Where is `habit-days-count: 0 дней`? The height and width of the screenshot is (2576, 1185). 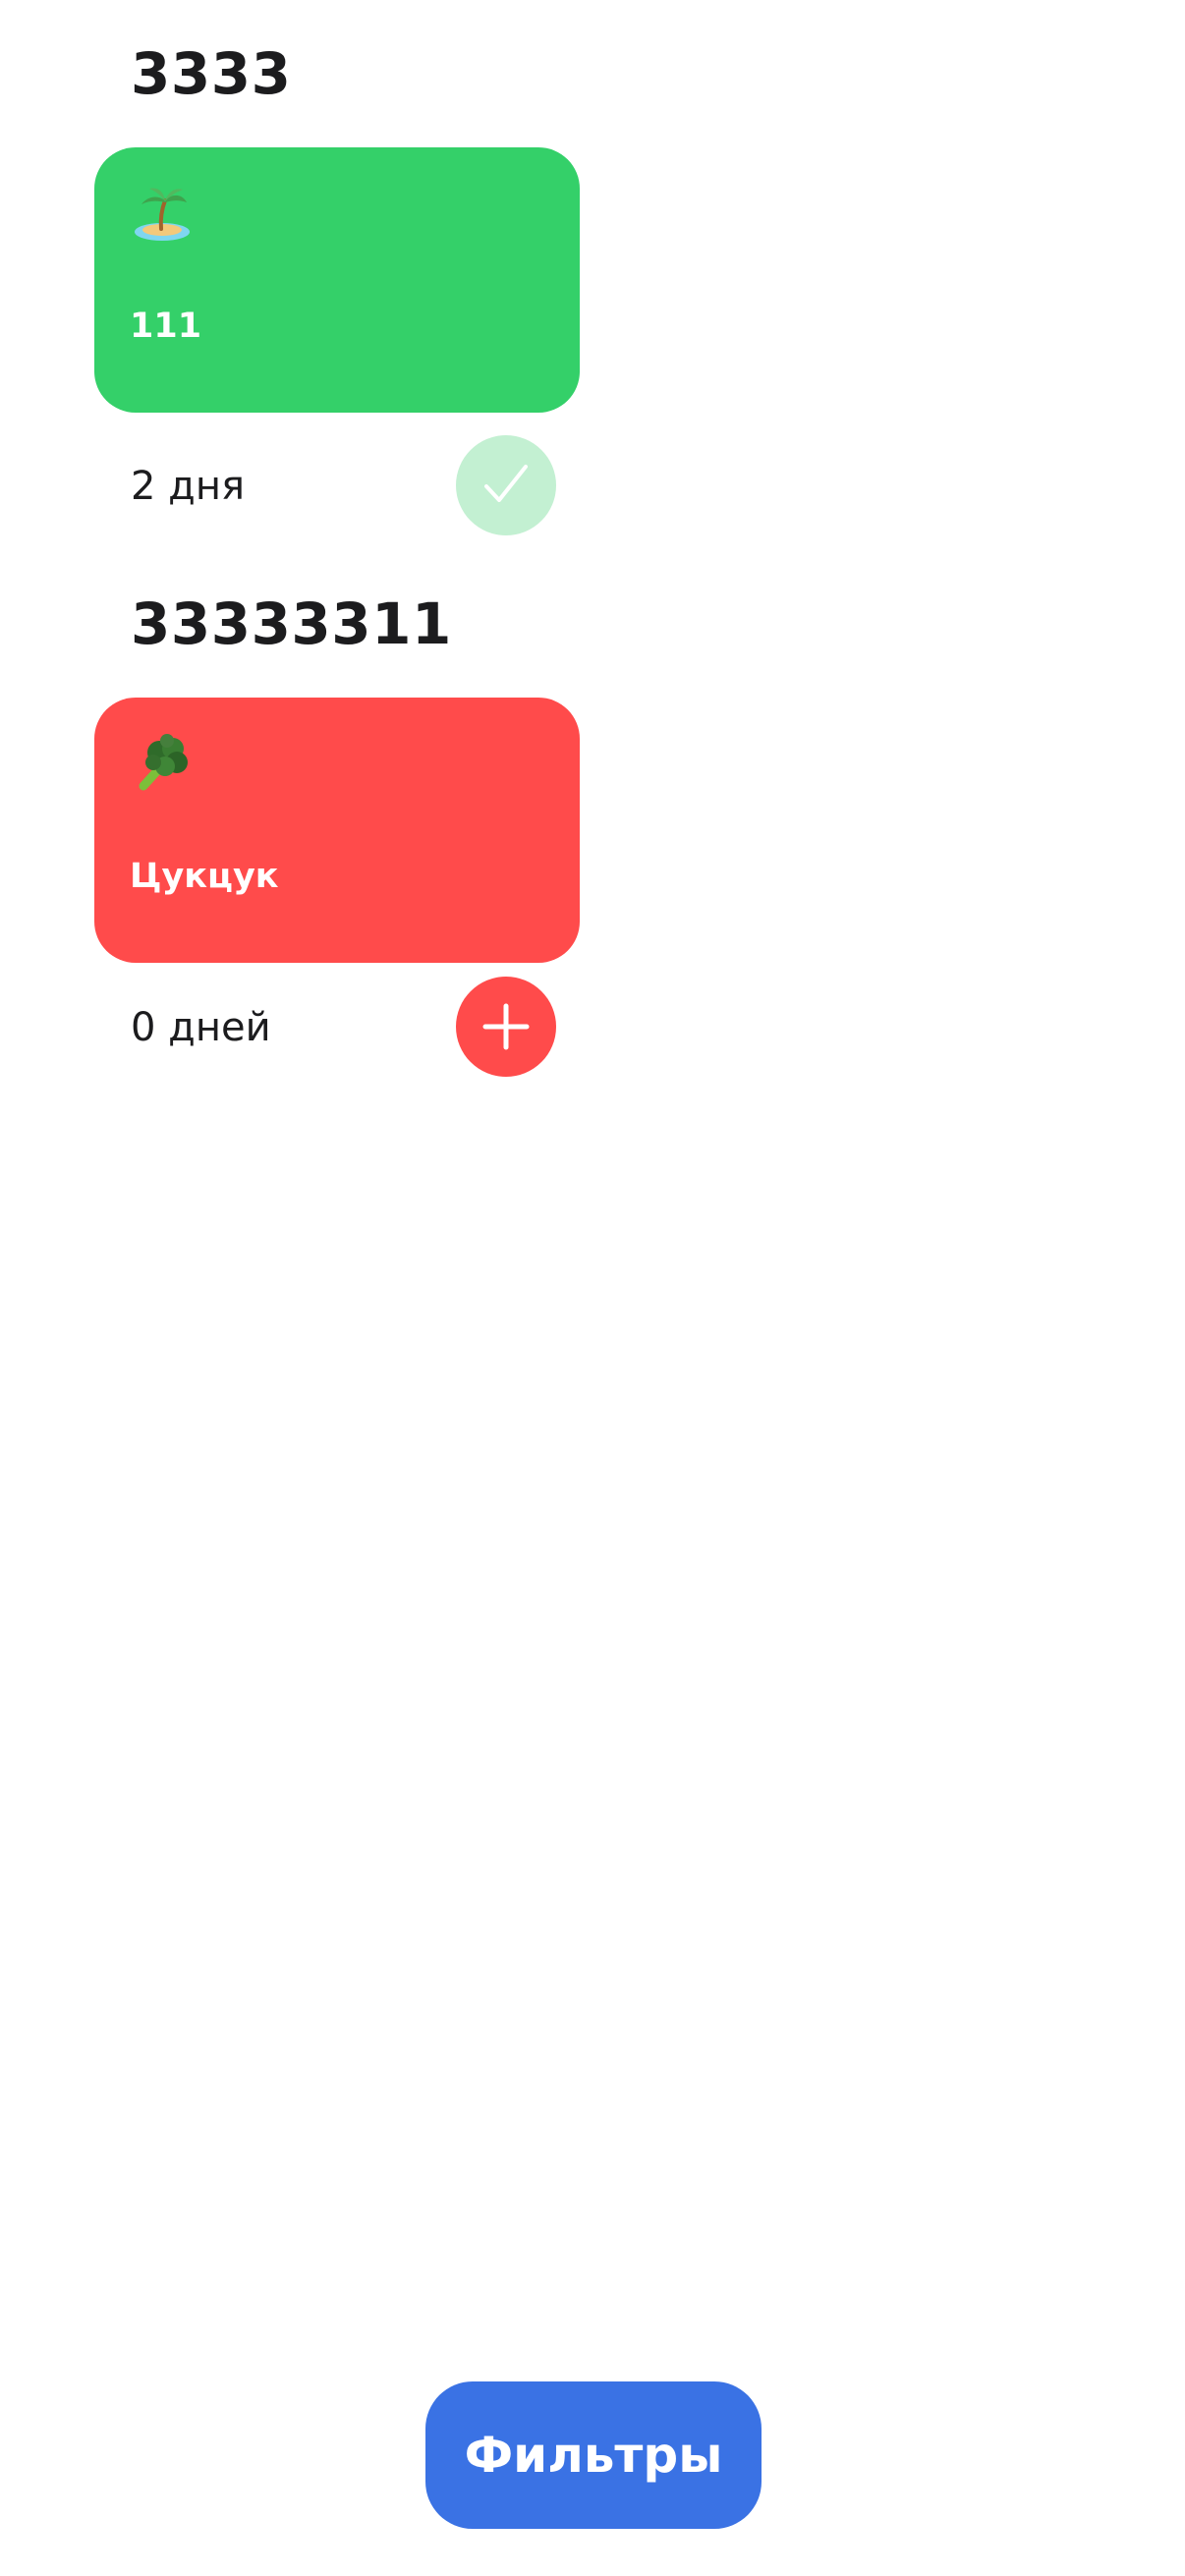
habit-days-count: 0 дней is located at coordinates (201, 1027).